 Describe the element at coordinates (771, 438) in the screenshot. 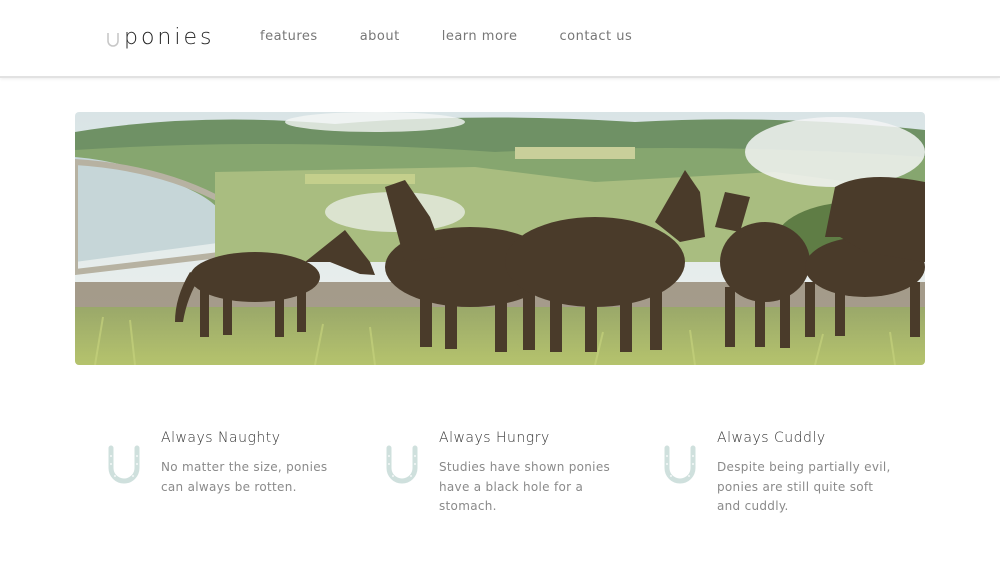

I see `feature-title: Always Cuddly` at that location.